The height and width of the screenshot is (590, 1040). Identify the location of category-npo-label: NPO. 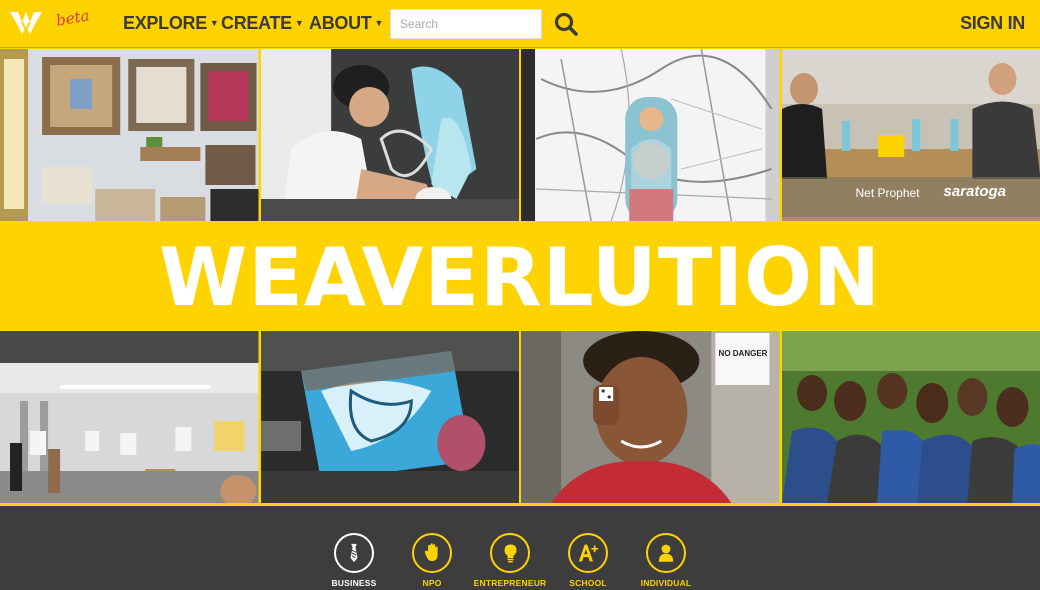
(432, 583).